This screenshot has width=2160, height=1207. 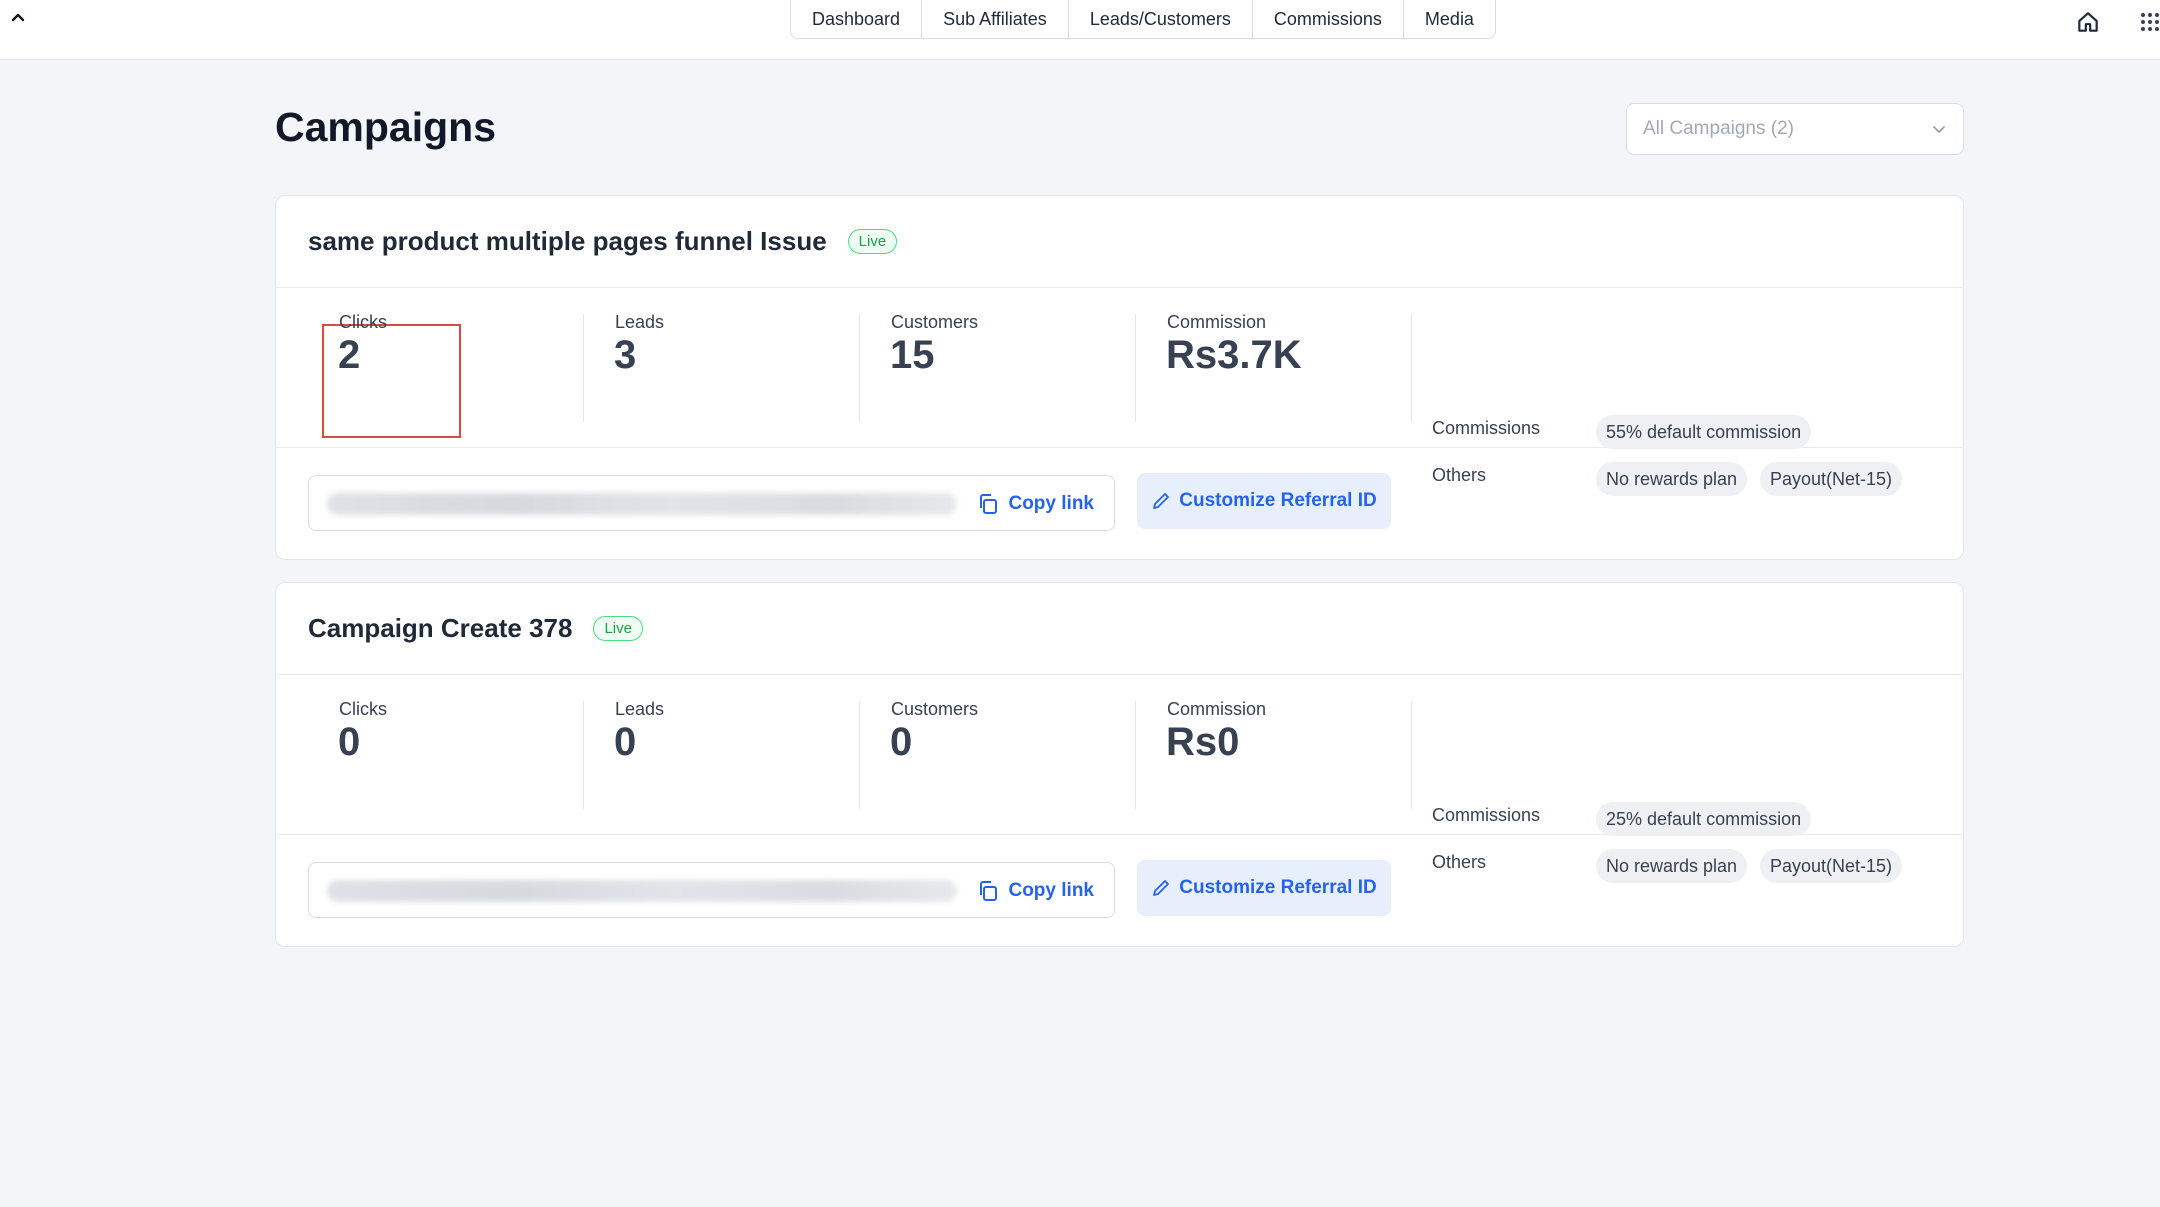 I want to click on campaign-filter-value: All Campaigns (2), so click(x=1718, y=128).